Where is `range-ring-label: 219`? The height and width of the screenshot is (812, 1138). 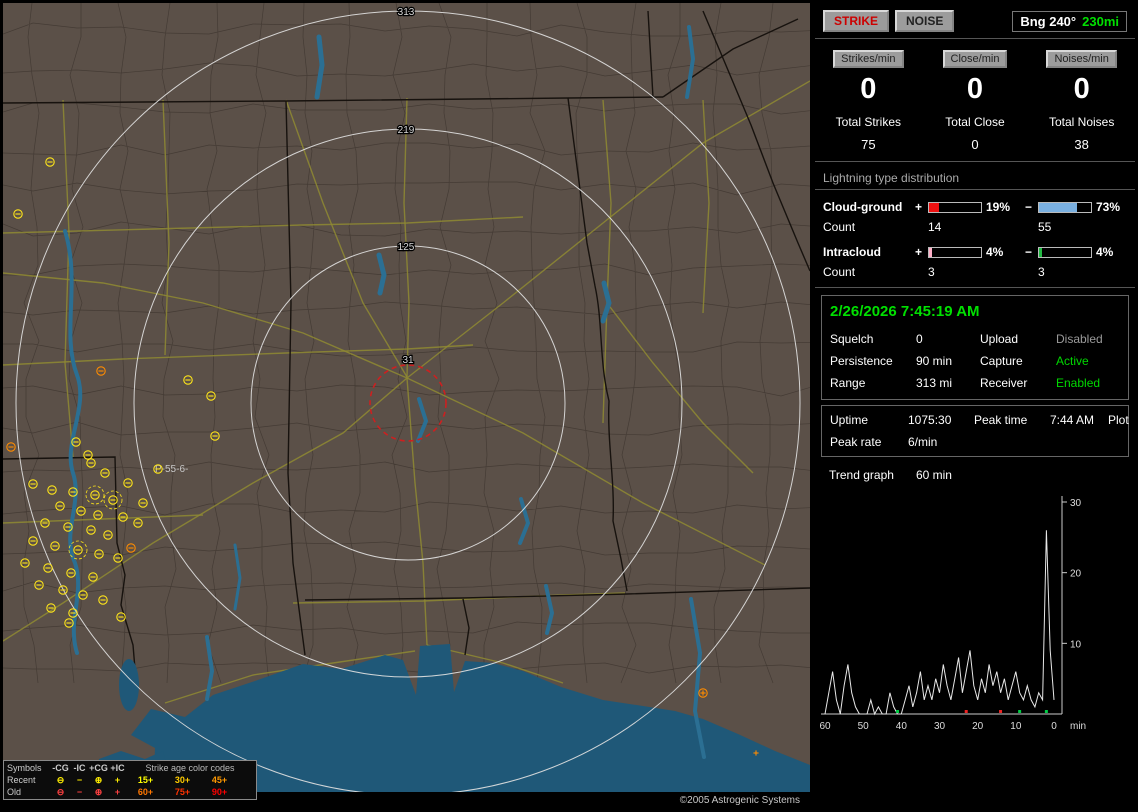 range-ring-label: 219 is located at coordinates (406, 130).